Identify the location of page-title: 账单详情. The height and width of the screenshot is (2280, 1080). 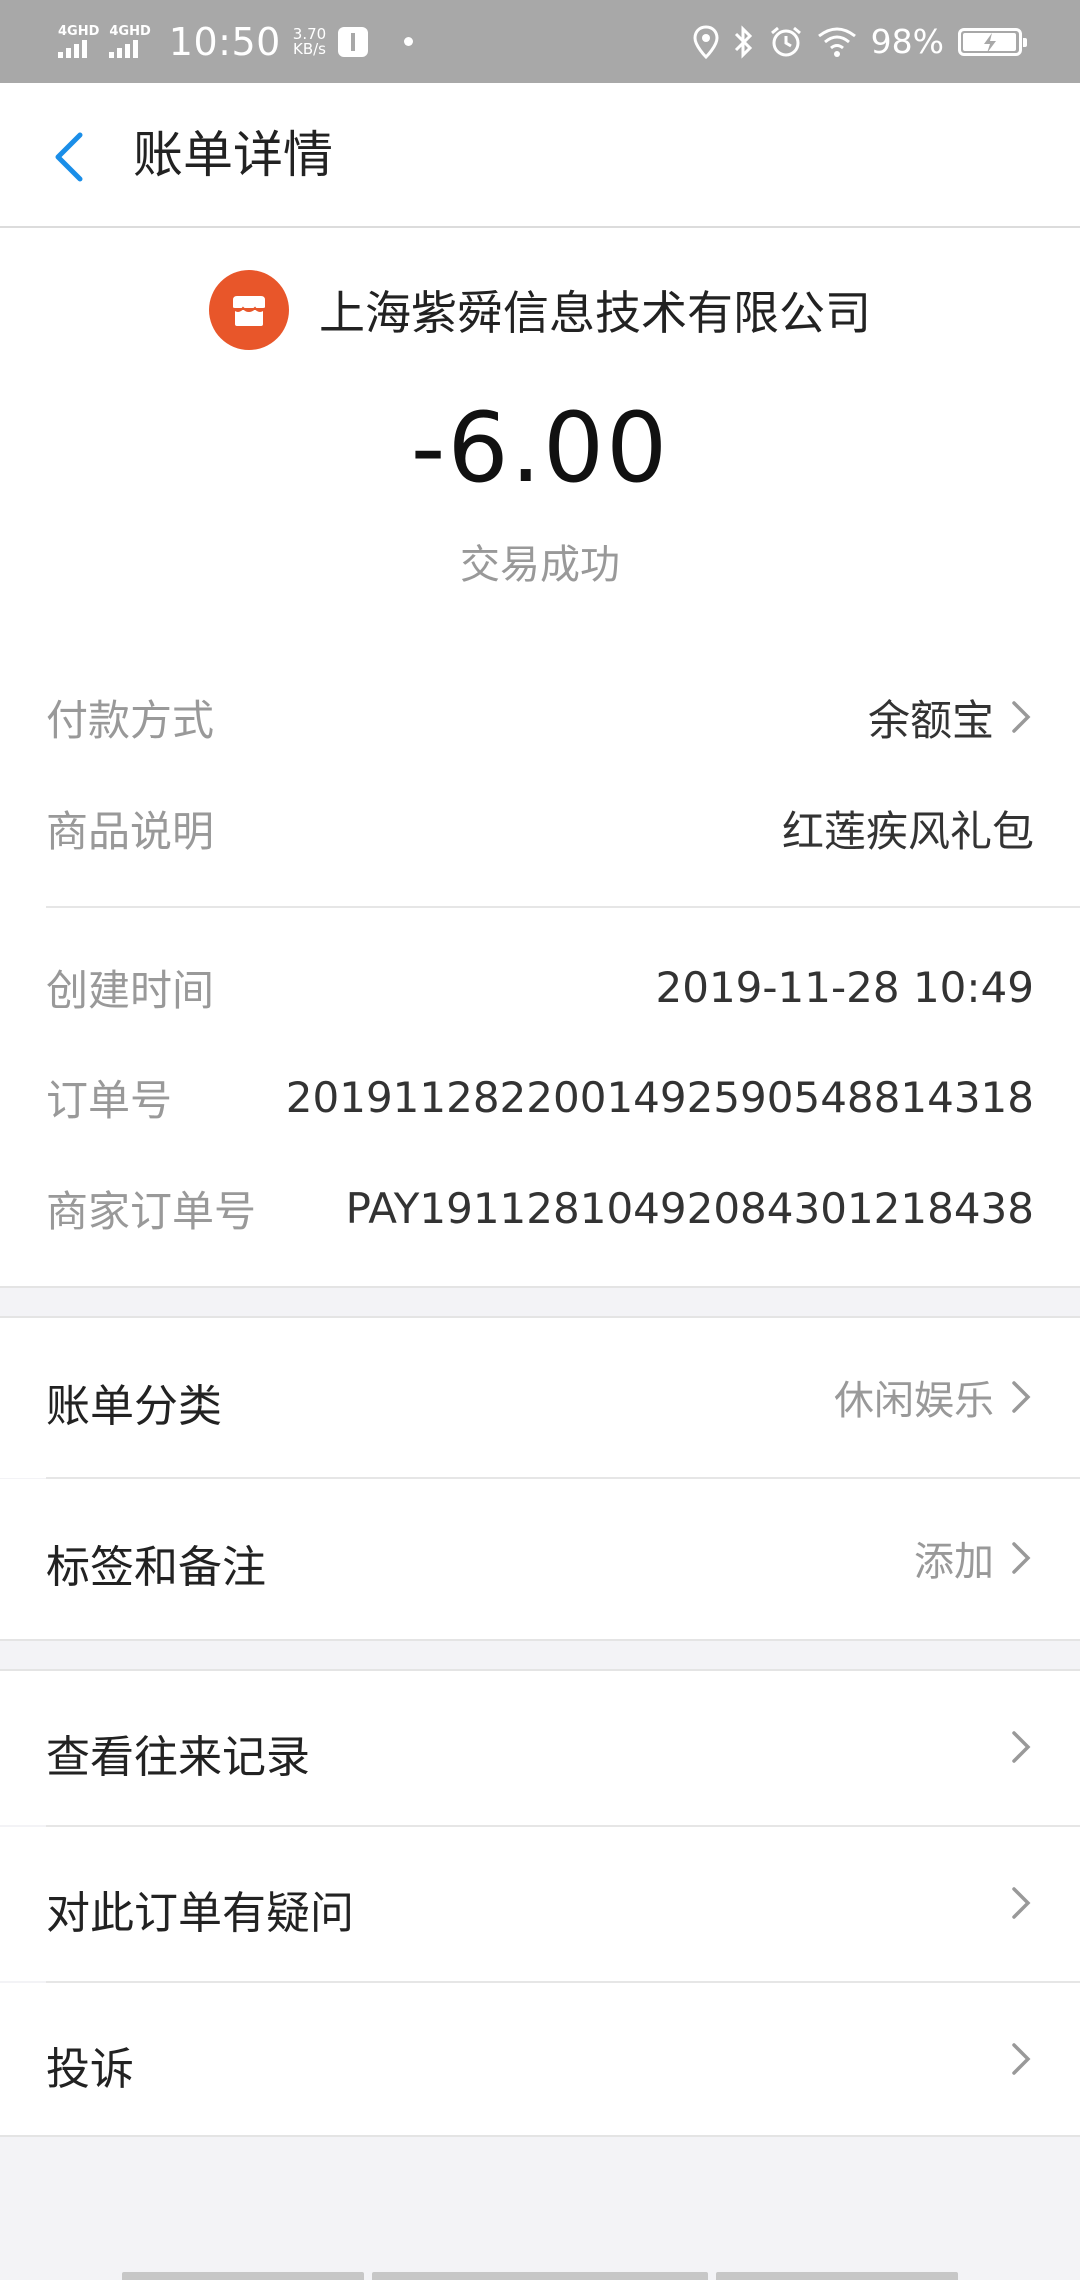
(233, 155).